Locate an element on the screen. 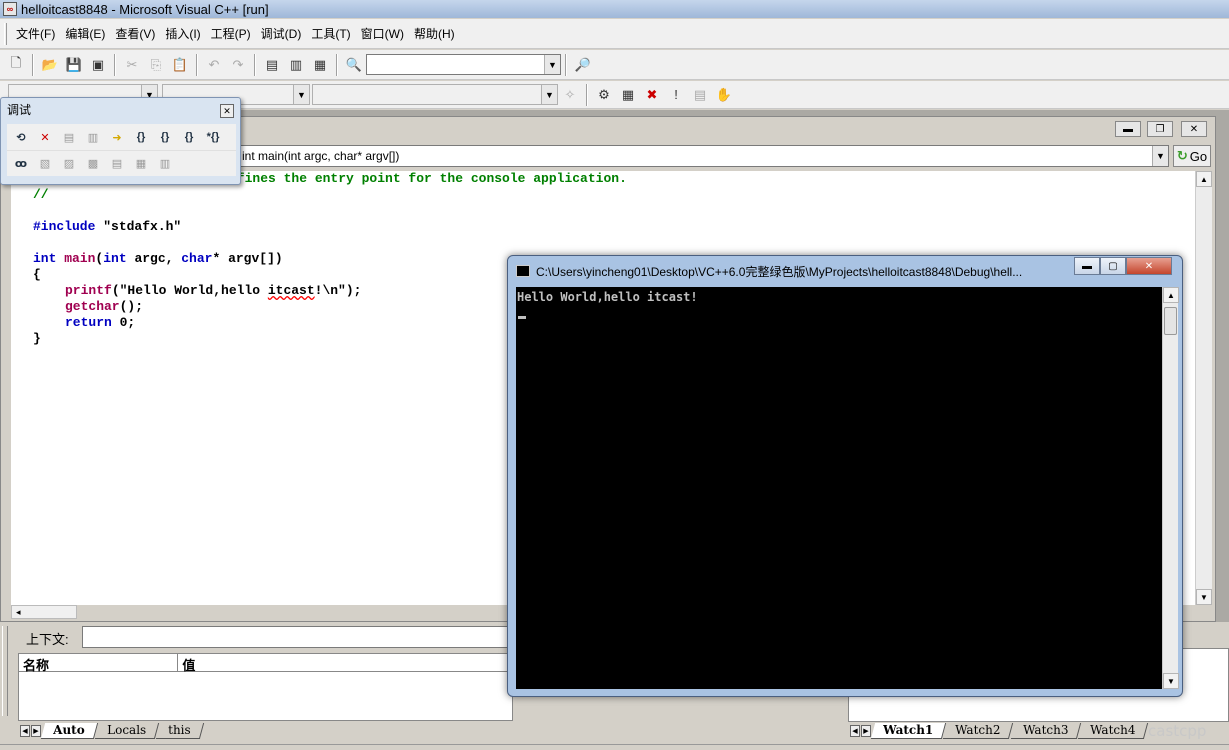  code-line-printf: printf("Hello World,hello itcast!\n"); is located at coordinates (213, 291).